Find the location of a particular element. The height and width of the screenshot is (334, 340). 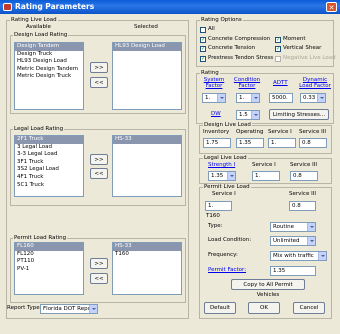

type-select: Routine is located at coordinates (293, 227).